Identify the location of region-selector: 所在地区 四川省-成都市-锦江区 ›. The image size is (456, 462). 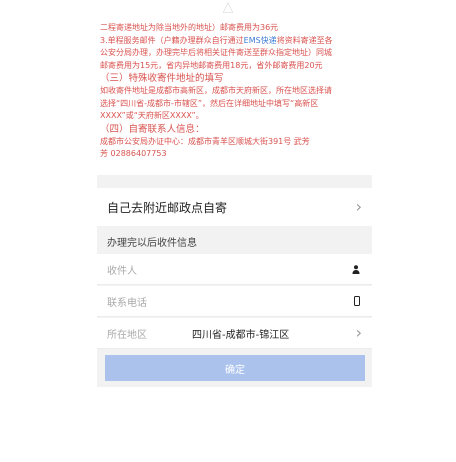
(234, 333).